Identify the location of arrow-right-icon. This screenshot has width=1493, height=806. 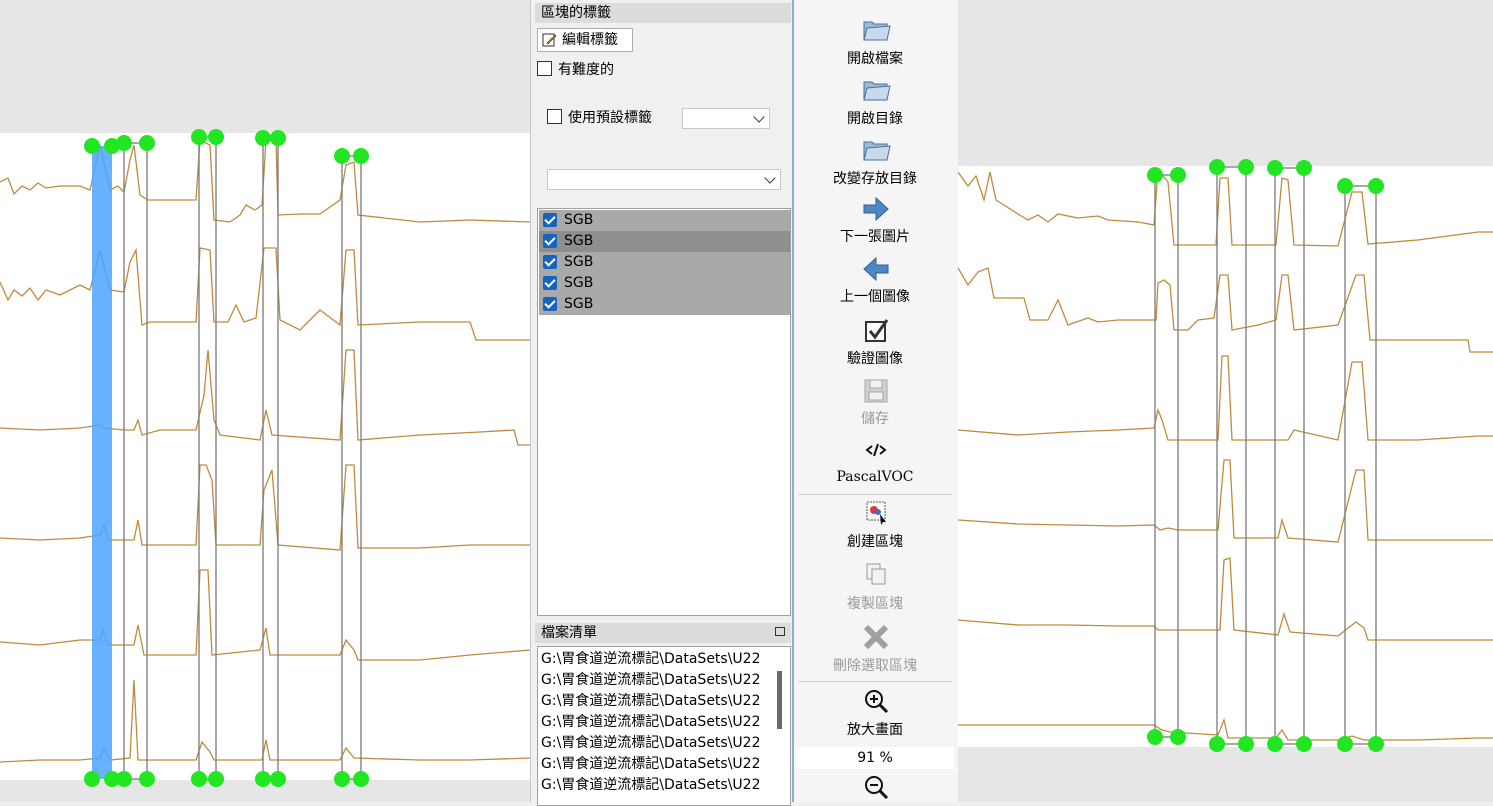
(876, 209).